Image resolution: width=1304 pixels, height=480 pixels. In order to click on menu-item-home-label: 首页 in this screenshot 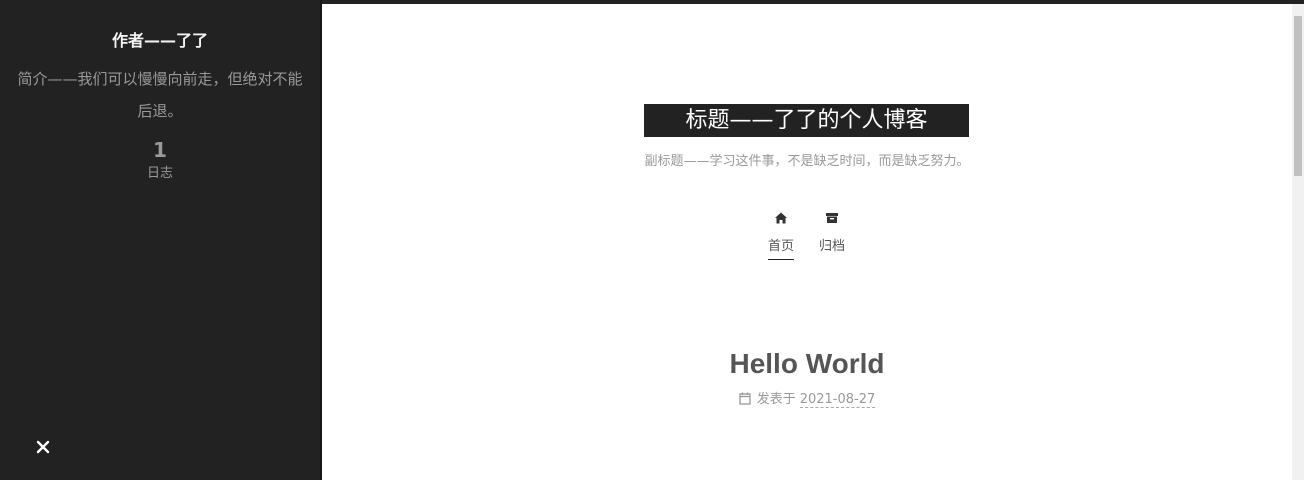, I will do `click(780, 249)`.